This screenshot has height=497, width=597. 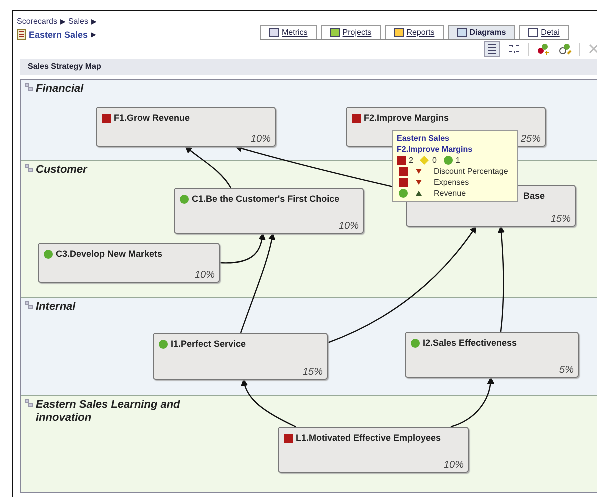 I want to click on scorecard-link: Eastern Sales, so click(x=58, y=35).